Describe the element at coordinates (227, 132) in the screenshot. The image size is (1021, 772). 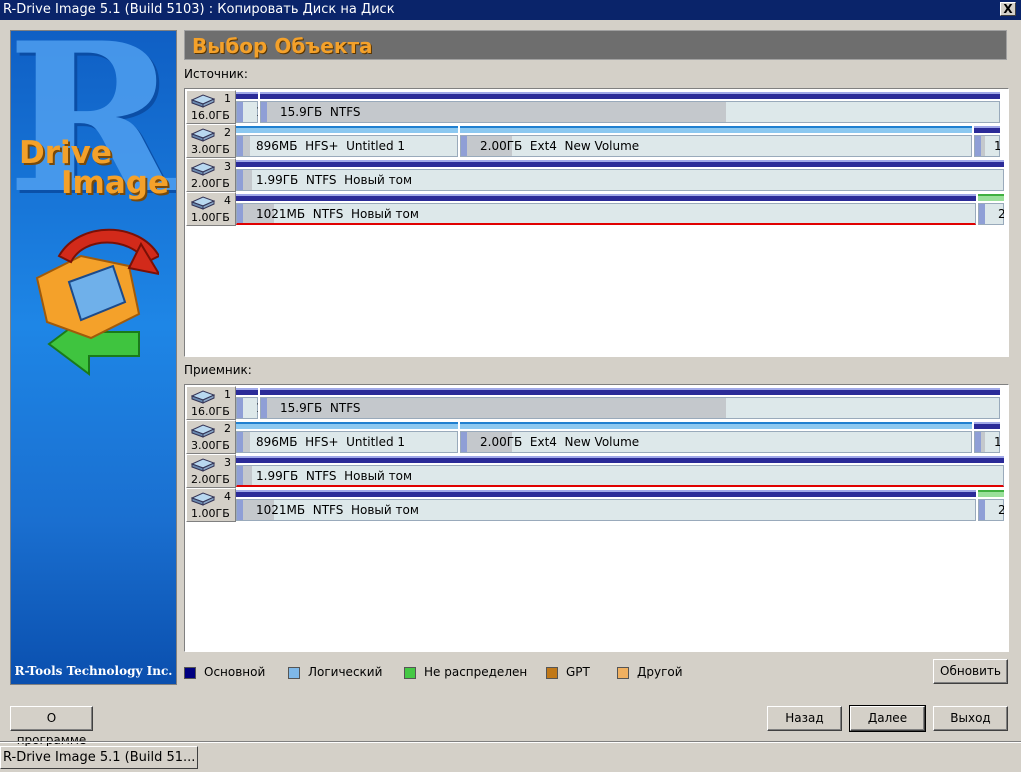
I see `disk-number: 2` at that location.